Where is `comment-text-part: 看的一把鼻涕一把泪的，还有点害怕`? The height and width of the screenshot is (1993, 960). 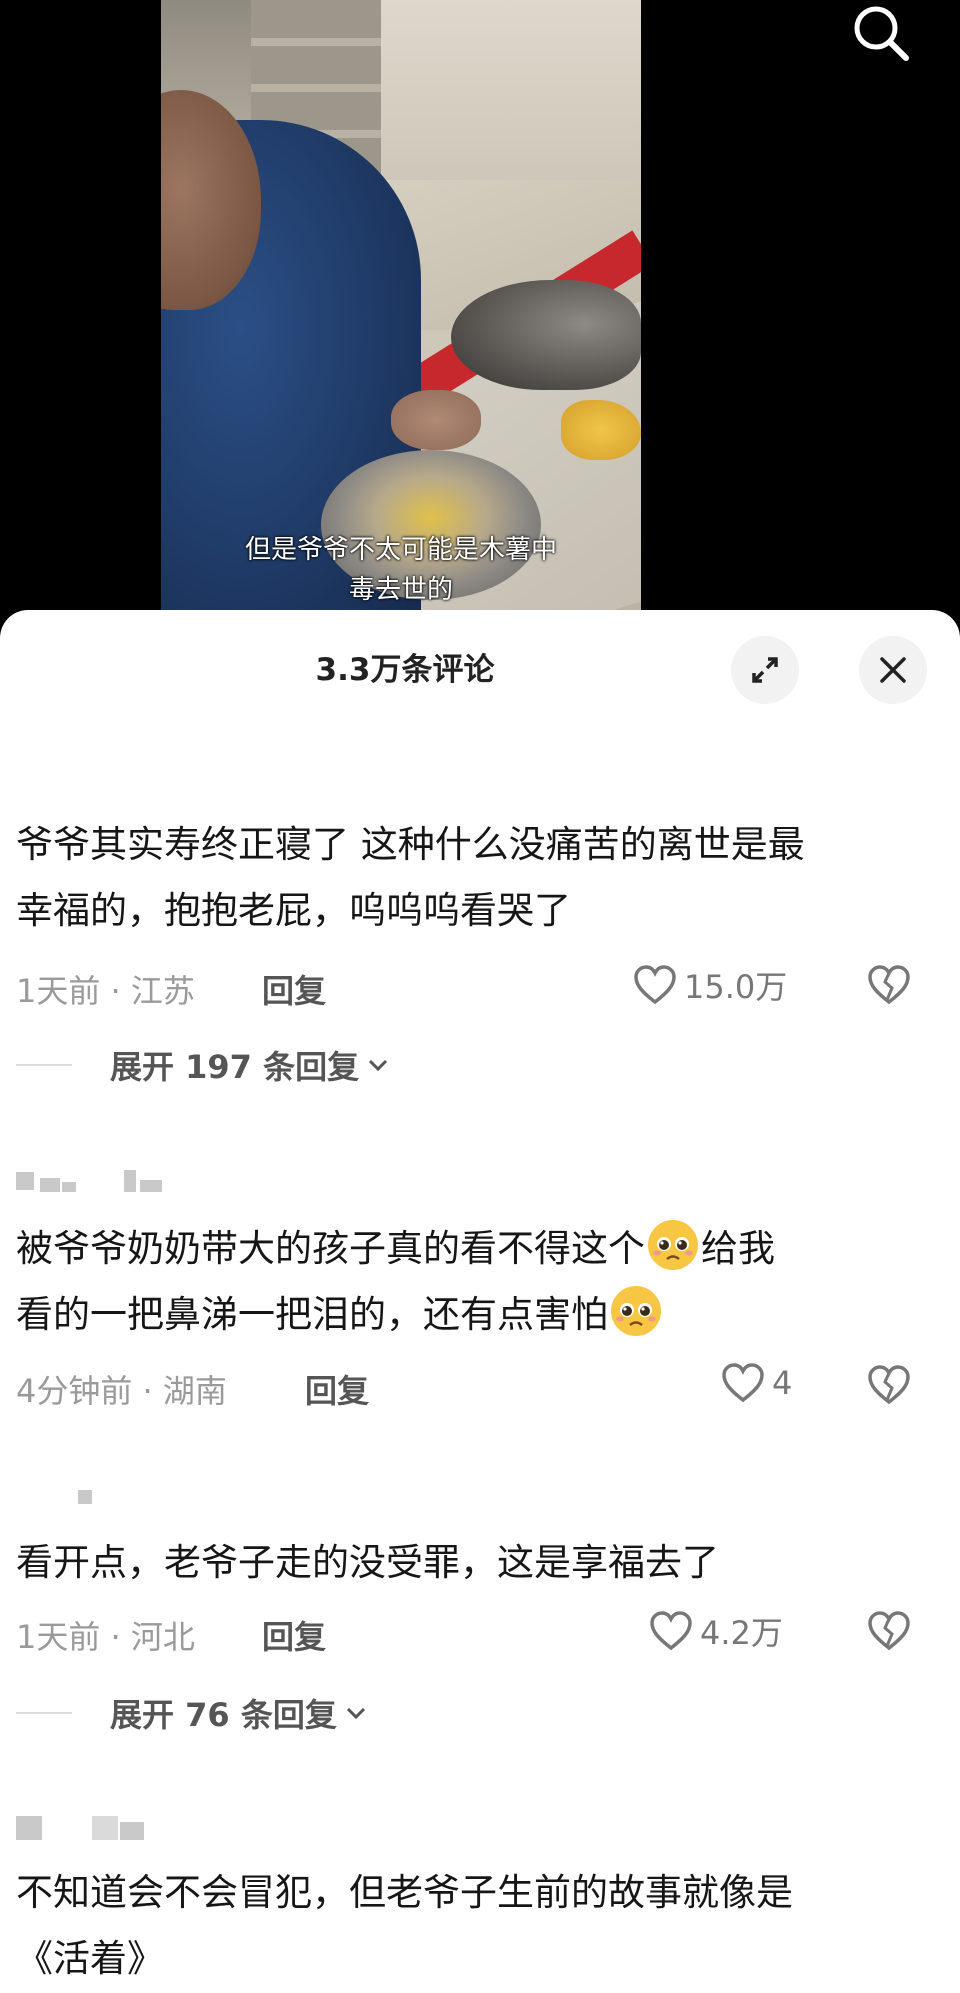 comment-text-part: 看的一把鼻涕一把泪的，还有点害怕 is located at coordinates (312, 1314).